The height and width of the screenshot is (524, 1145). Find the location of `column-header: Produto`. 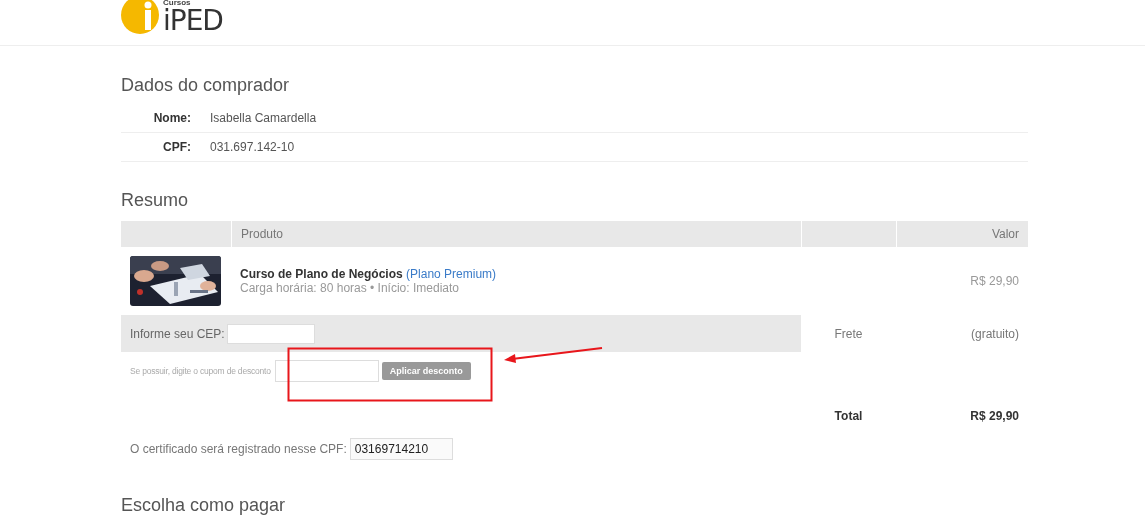

column-header: Produto is located at coordinates (516, 234).